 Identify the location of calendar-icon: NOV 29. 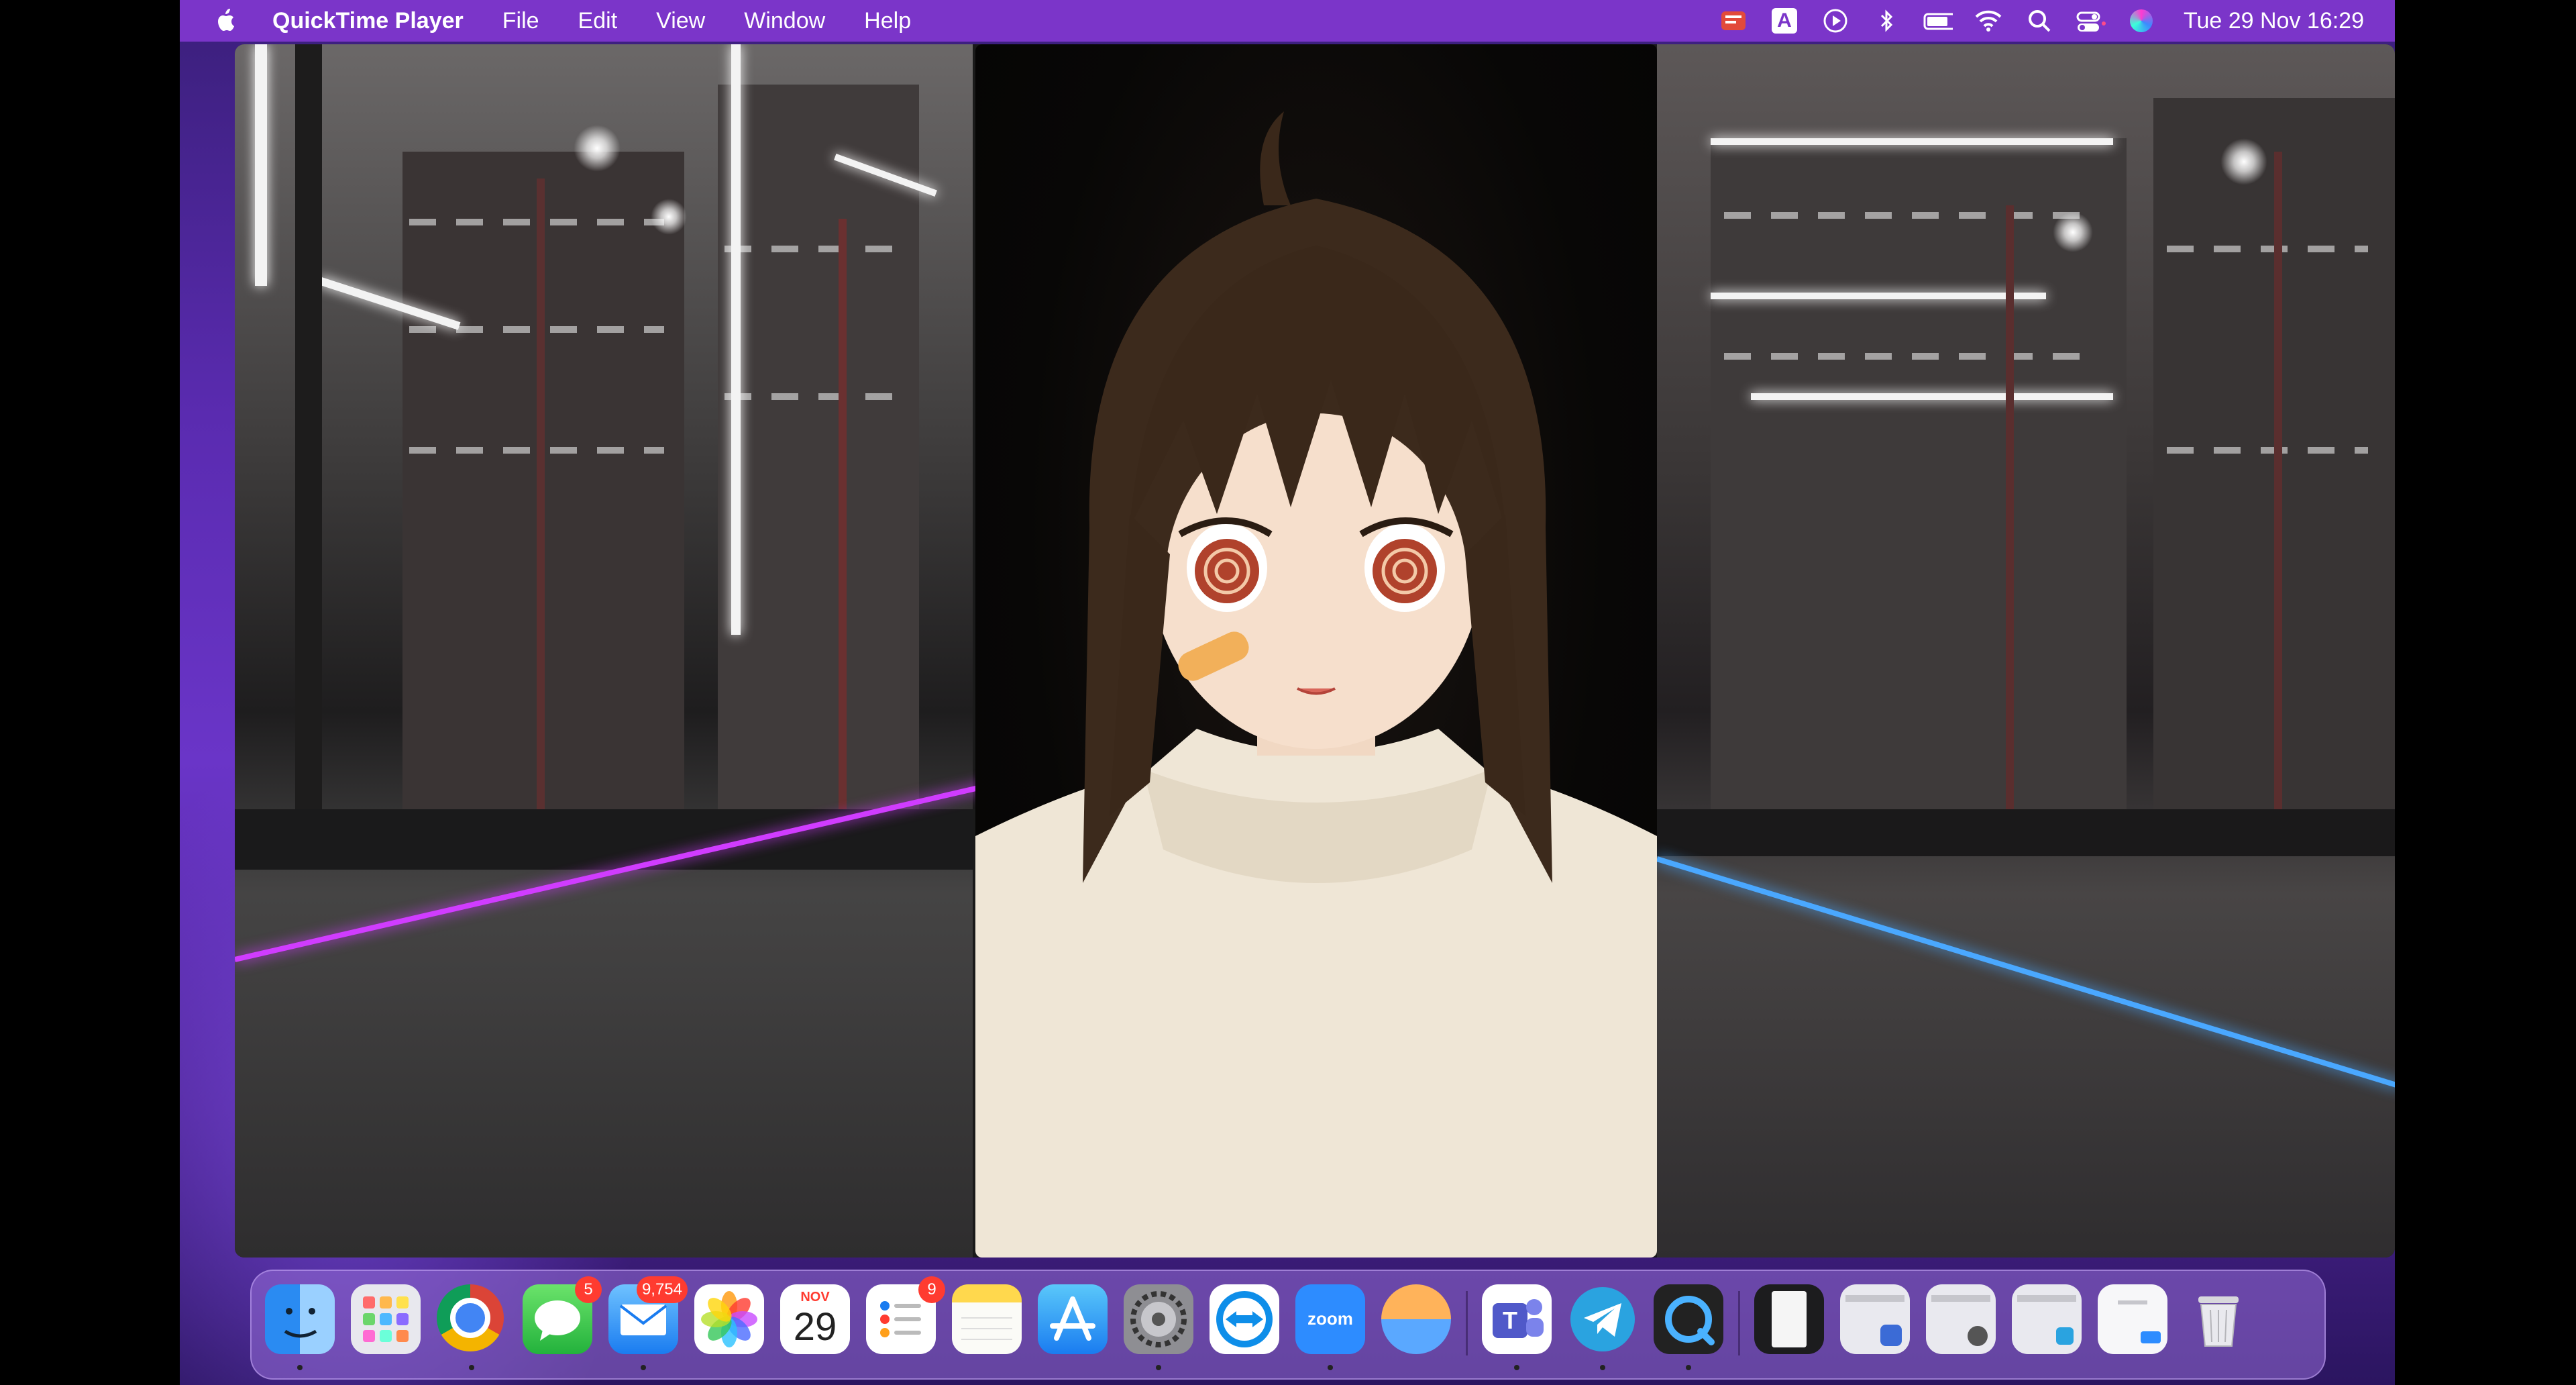
(815, 1319).